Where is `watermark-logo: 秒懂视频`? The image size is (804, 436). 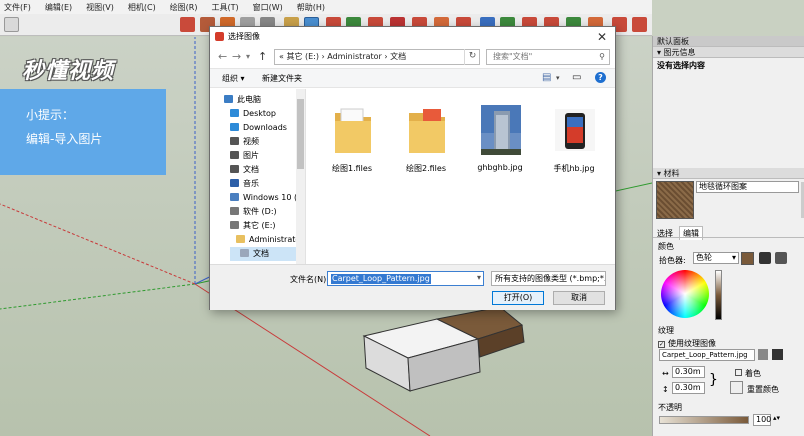
watermark-logo: 秒懂视频 is located at coordinates (68, 71).